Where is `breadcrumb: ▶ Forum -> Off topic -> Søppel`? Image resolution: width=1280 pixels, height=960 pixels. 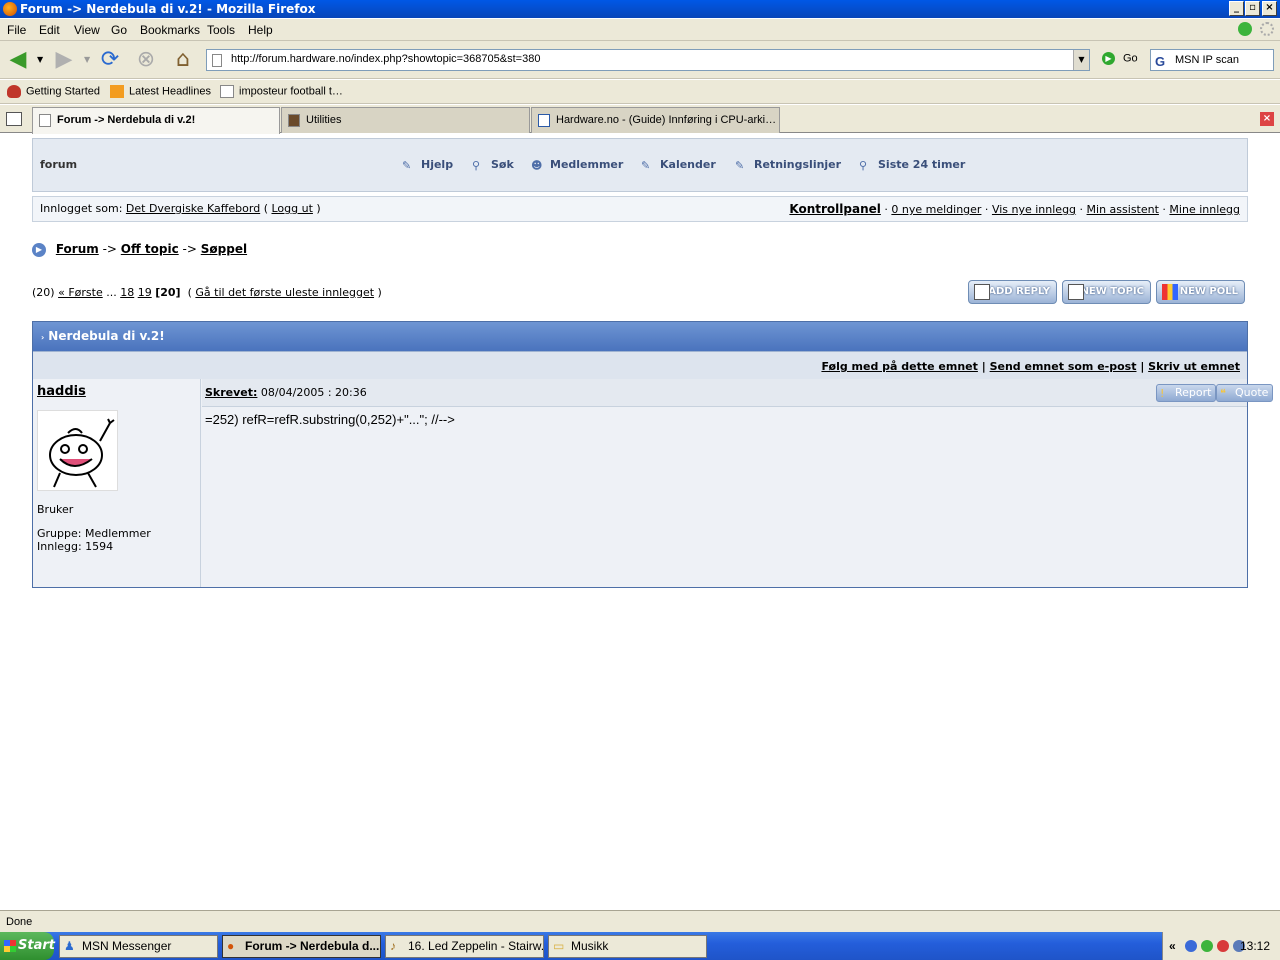
breadcrumb: ▶ Forum -> Off topic -> Søppel is located at coordinates (139, 249).